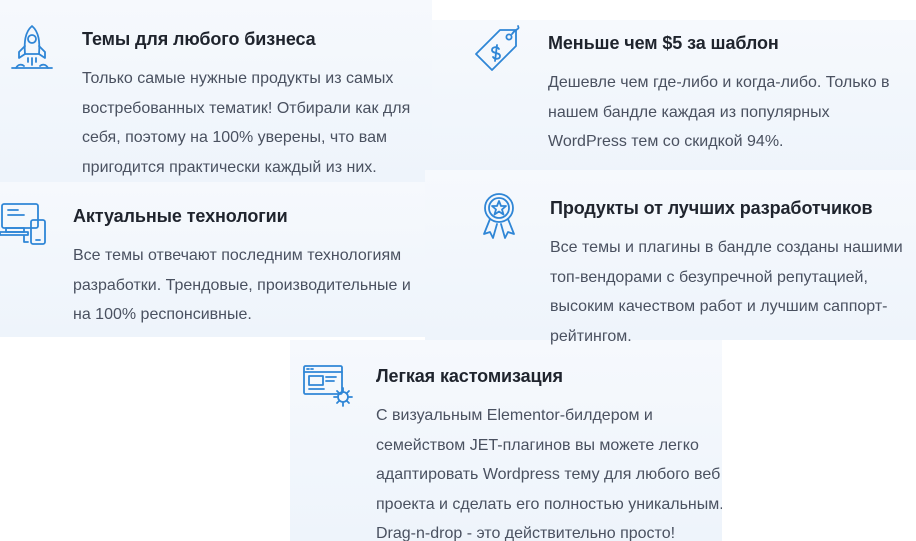 This screenshot has width=916, height=541. What do you see at coordinates (496, 50) in the screenshot?
I see `price-tag-icon` at bounding box center [496, 50].